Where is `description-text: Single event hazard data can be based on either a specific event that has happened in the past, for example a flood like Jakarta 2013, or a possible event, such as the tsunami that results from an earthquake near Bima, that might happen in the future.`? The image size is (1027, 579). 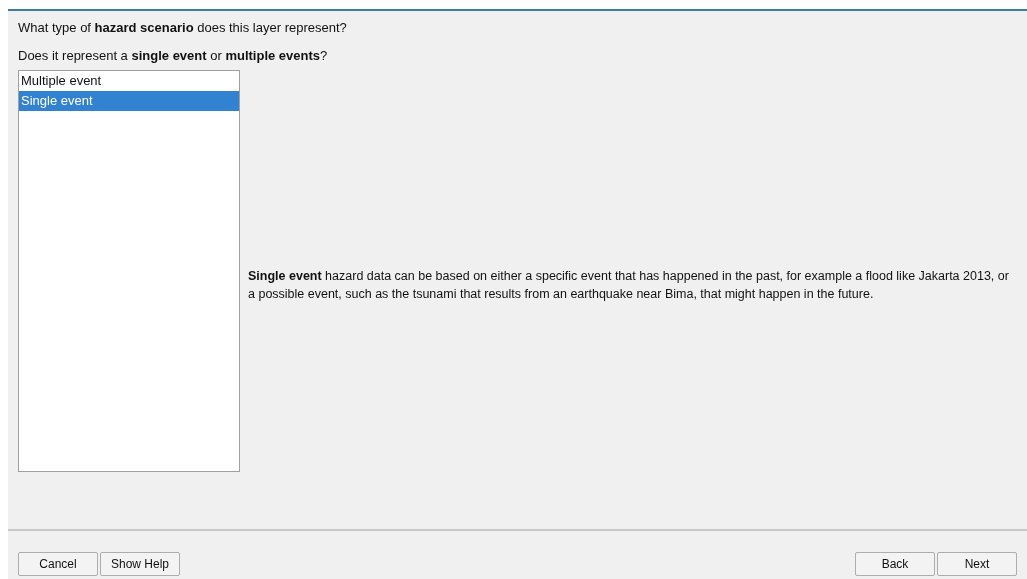
description-text: Single event hazard data can be based on either a specific event that has happened in the past, for example a flood like Jakarta 2013, or a possible event, such as the tsunami that results from an earthquake near Bima, that might happen in the future. is located at coordinates (629, 285).